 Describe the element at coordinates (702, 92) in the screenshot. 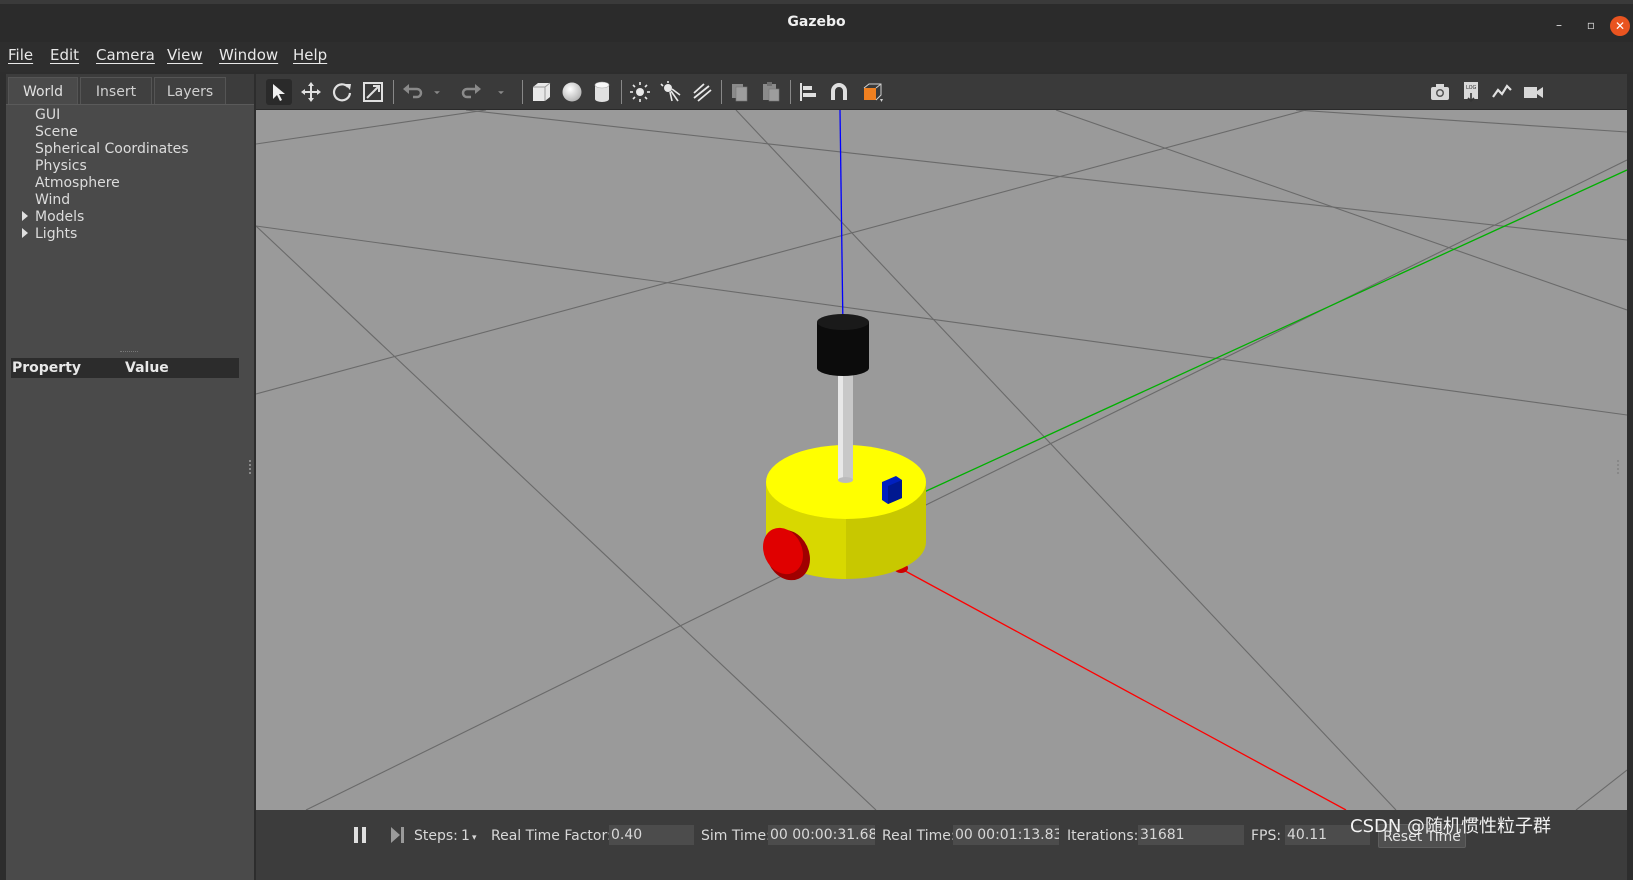

I see `directional-light-icon` at that location.